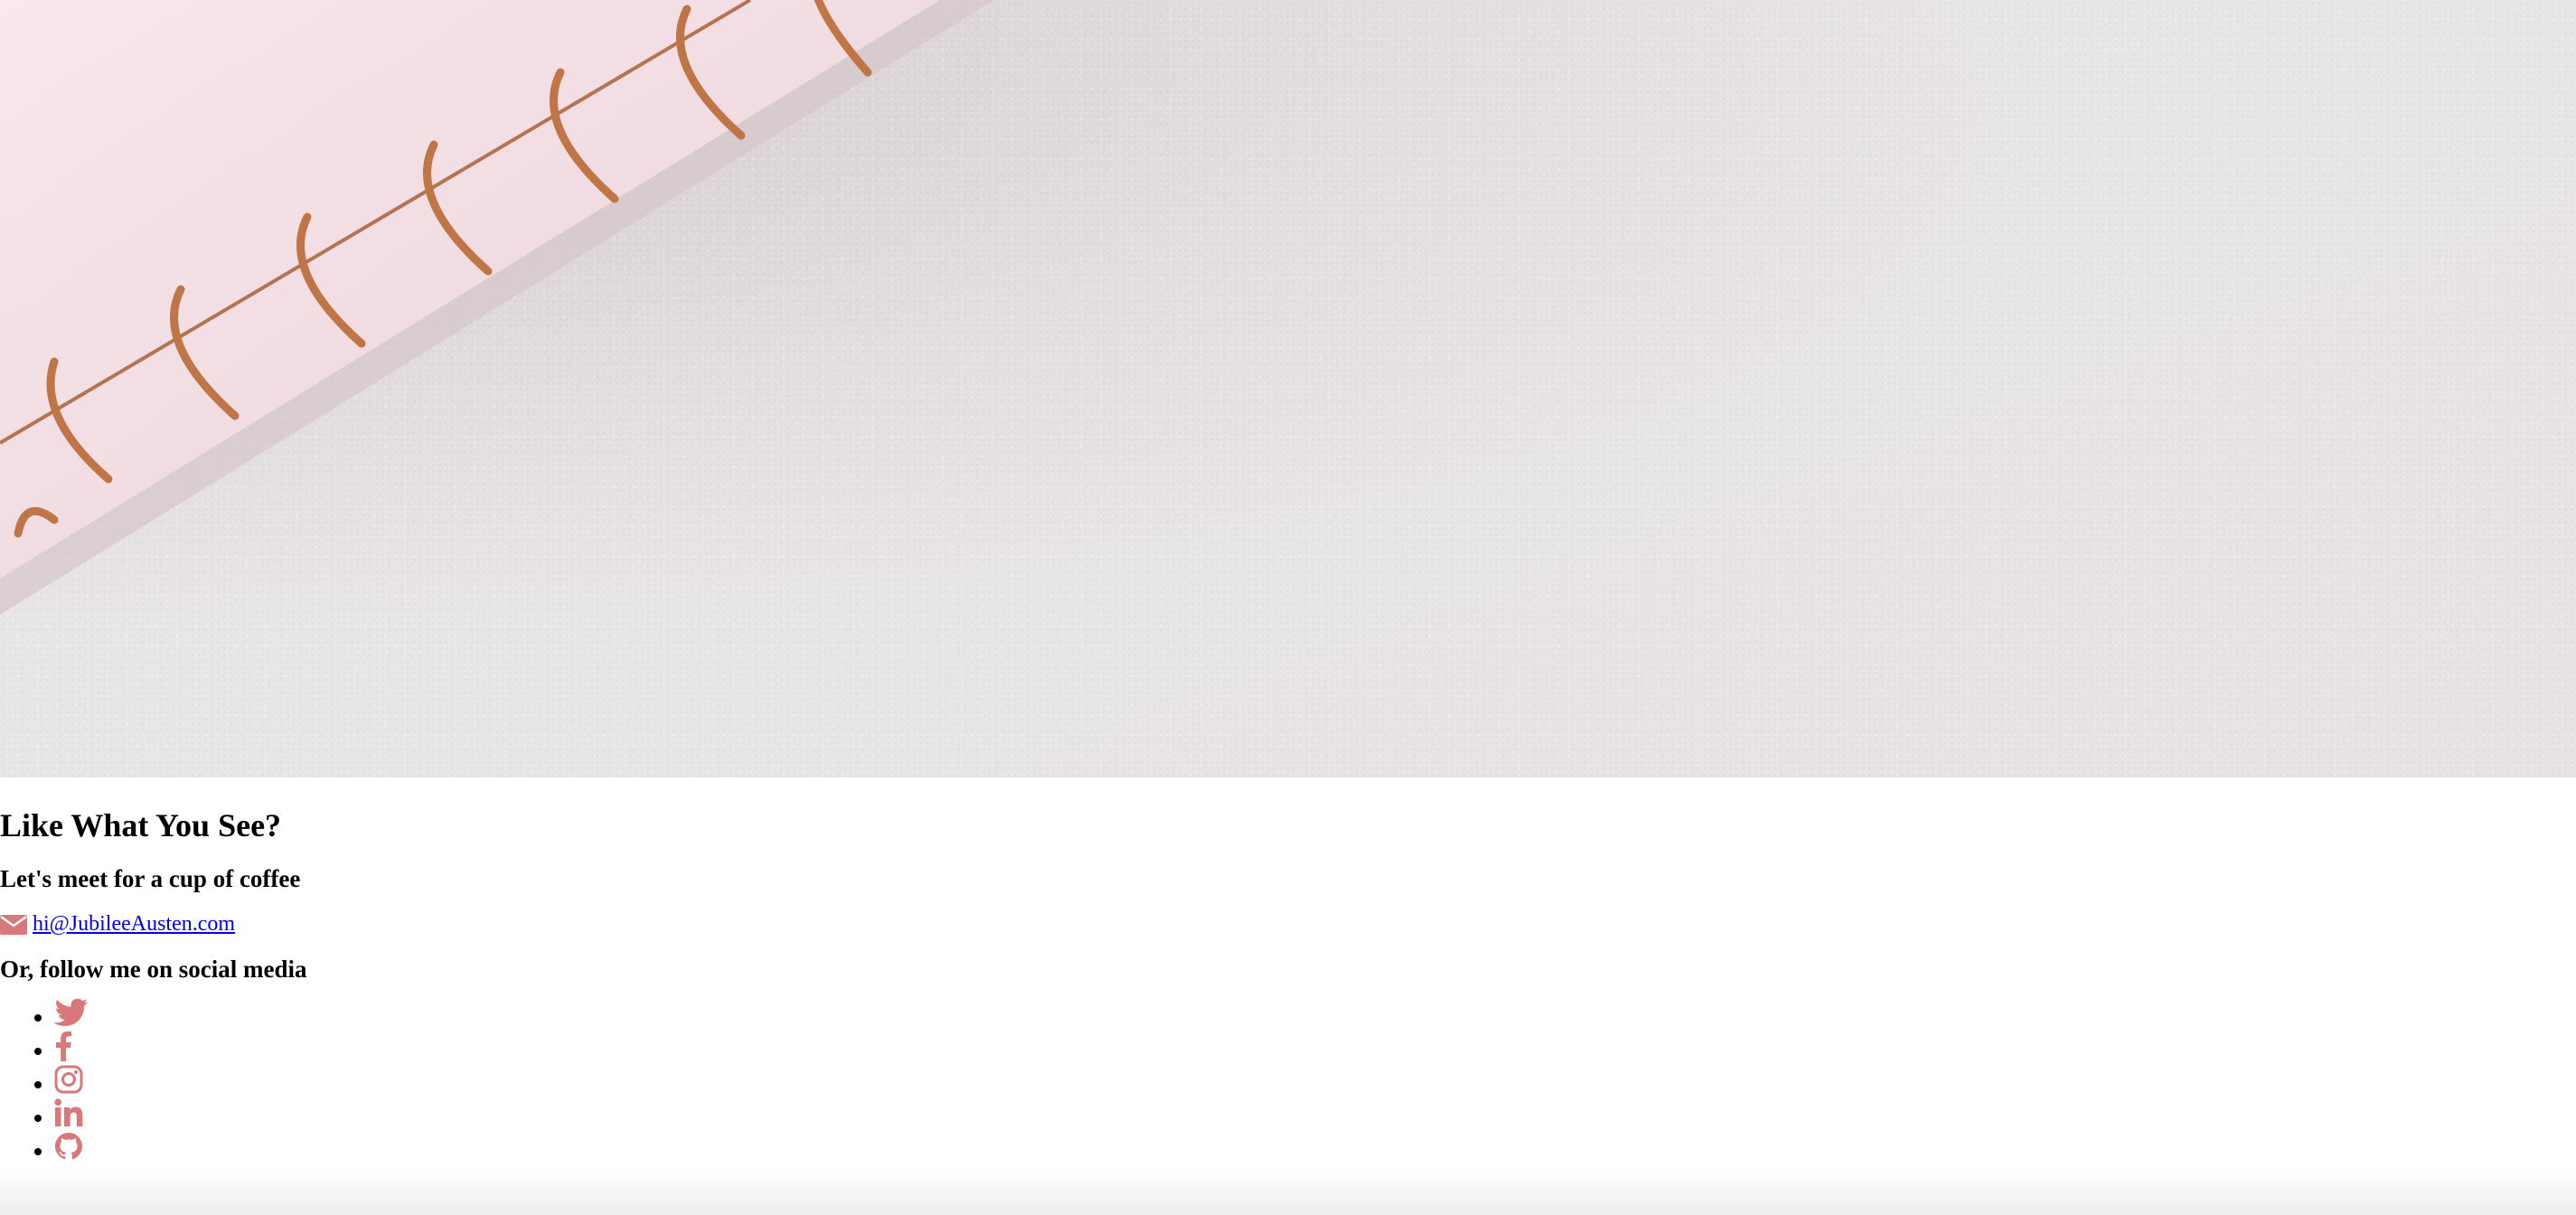  Describe the element at coordinates (1288, 1192) in the screenshot. I see `bottom-fade` at that location.